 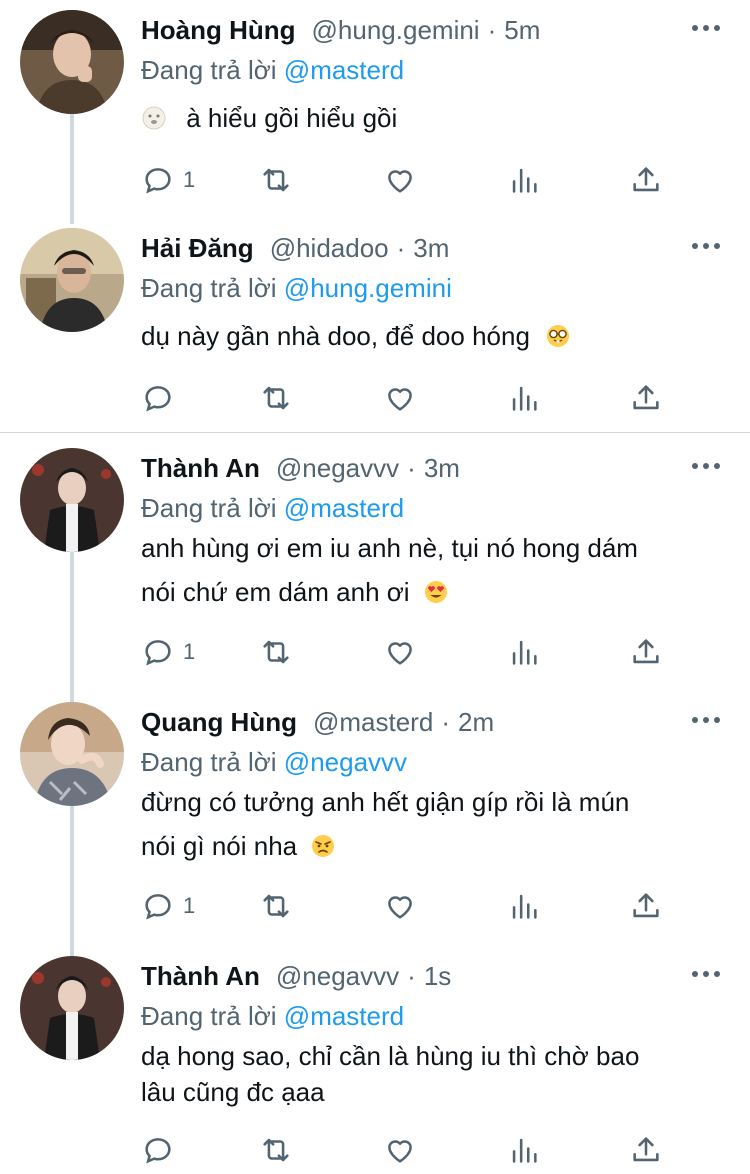 I want to click on nerd-face-emoji, so click(x=558, y=336).